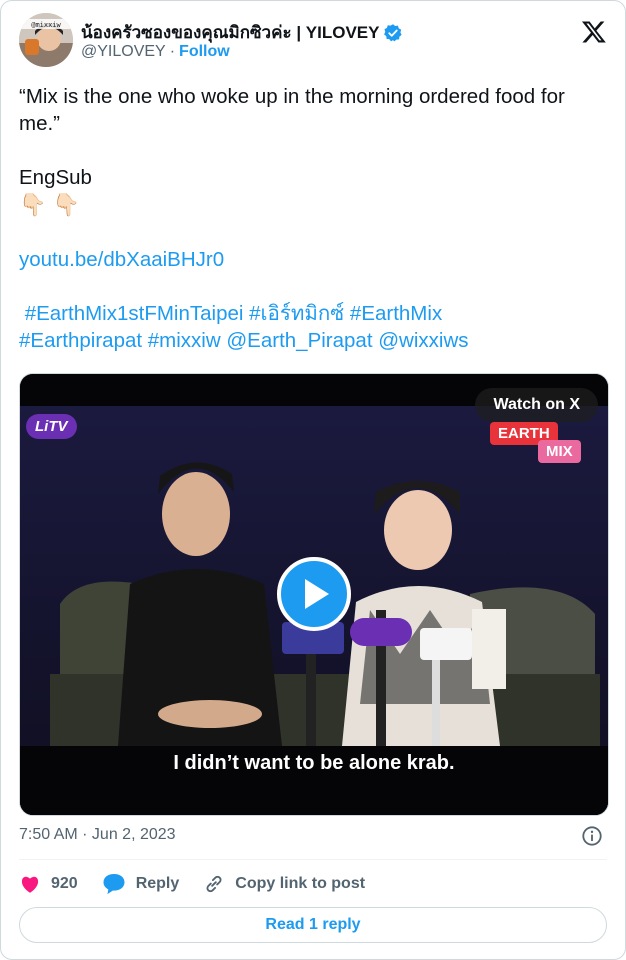 The width and height of the screenshot is (626, 960). Describe the element at coordinates (51, 426) in the screenshot. I see `litv-logo: LiTV` at that location.